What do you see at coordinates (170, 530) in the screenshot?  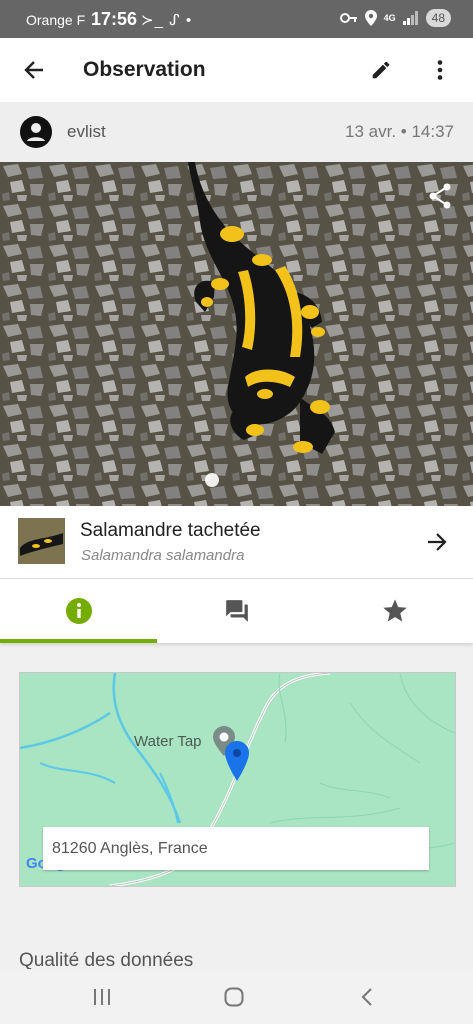 I see `taxon-common-name: Salamandre tachetée` at bounding box center [170, 530].